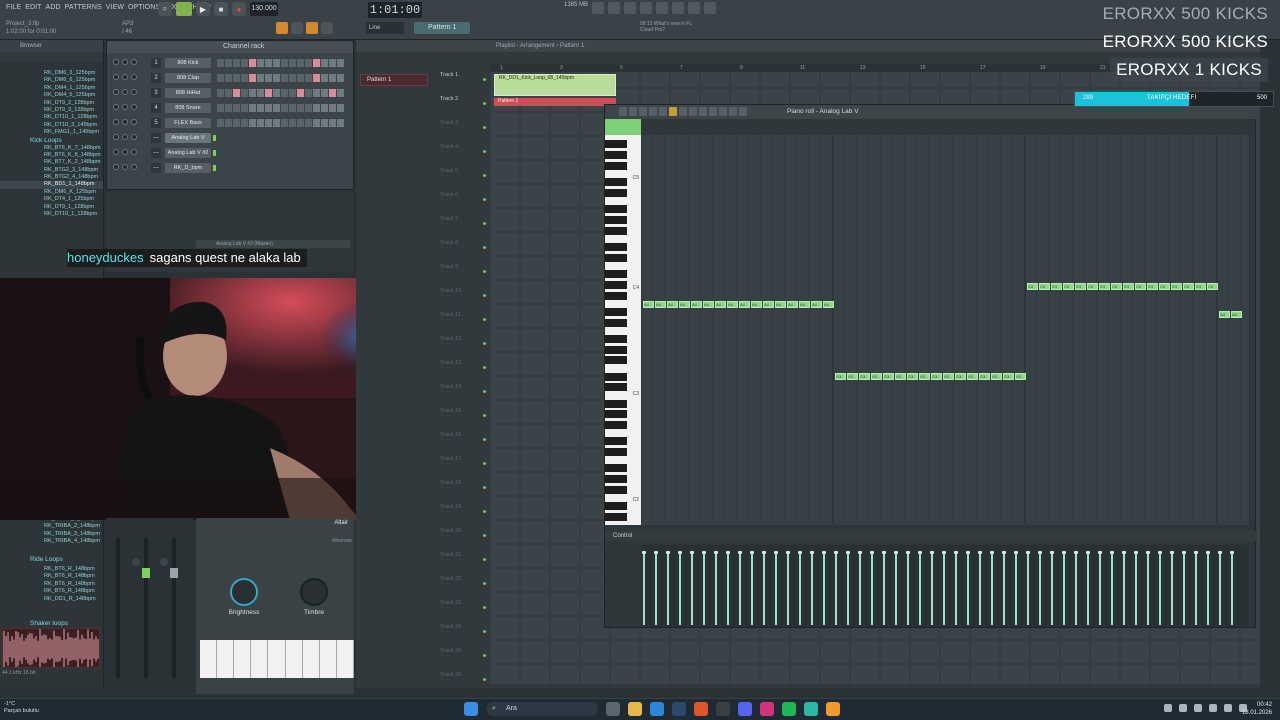  I want to click on browser-file-item: RK_DT10_1_128bpm, so click(51, 117).